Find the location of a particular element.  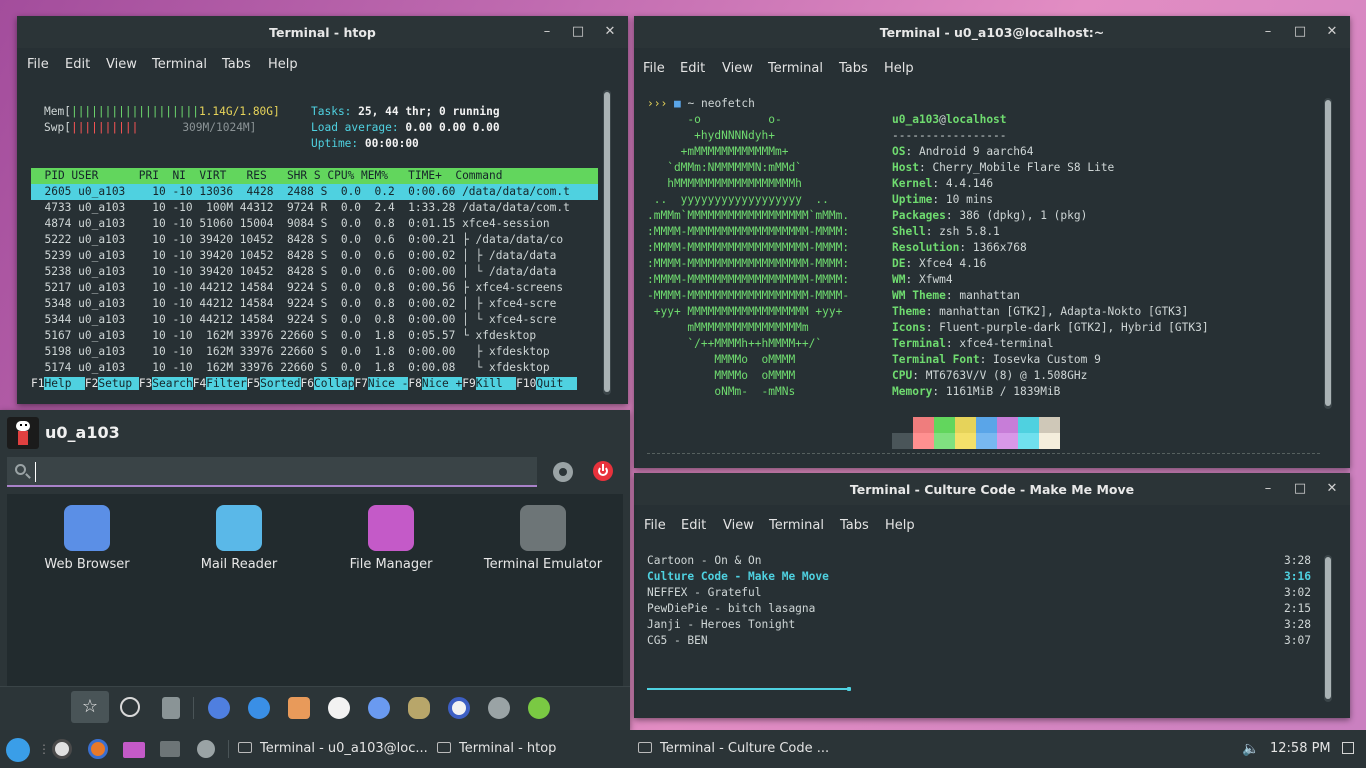

volume-icon: 🔈 is located at coordinates (1250, 749).